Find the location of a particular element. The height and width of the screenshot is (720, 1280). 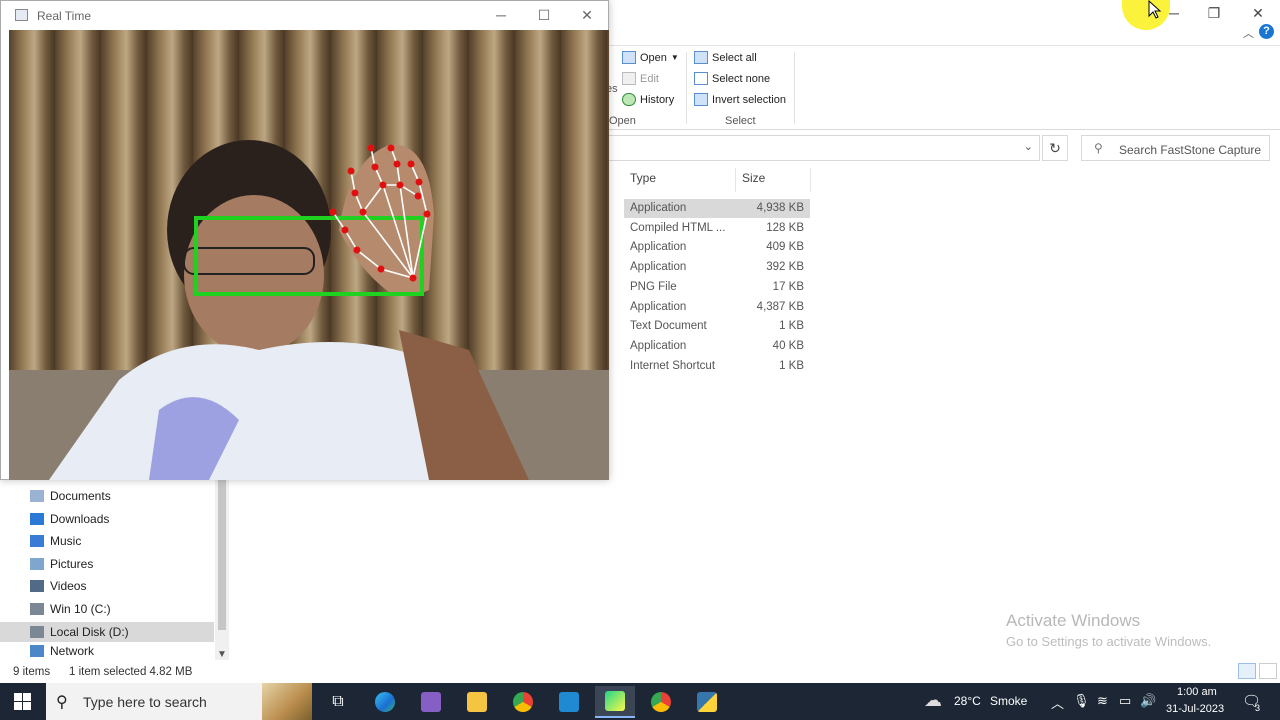

help-icon: ? is located at coordinates (1266, 31).